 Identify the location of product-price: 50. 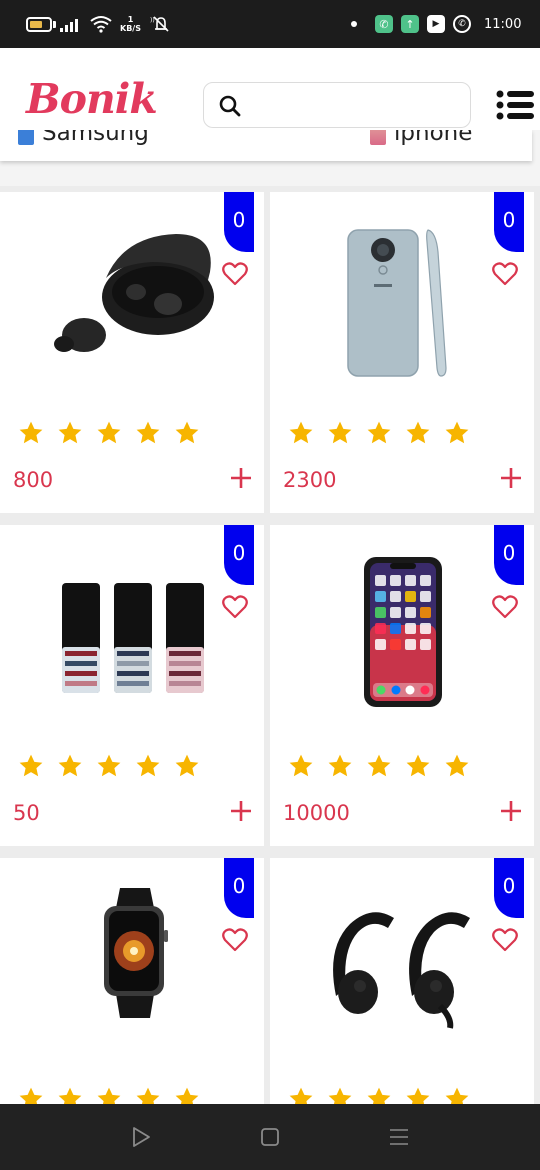
(26, 813).